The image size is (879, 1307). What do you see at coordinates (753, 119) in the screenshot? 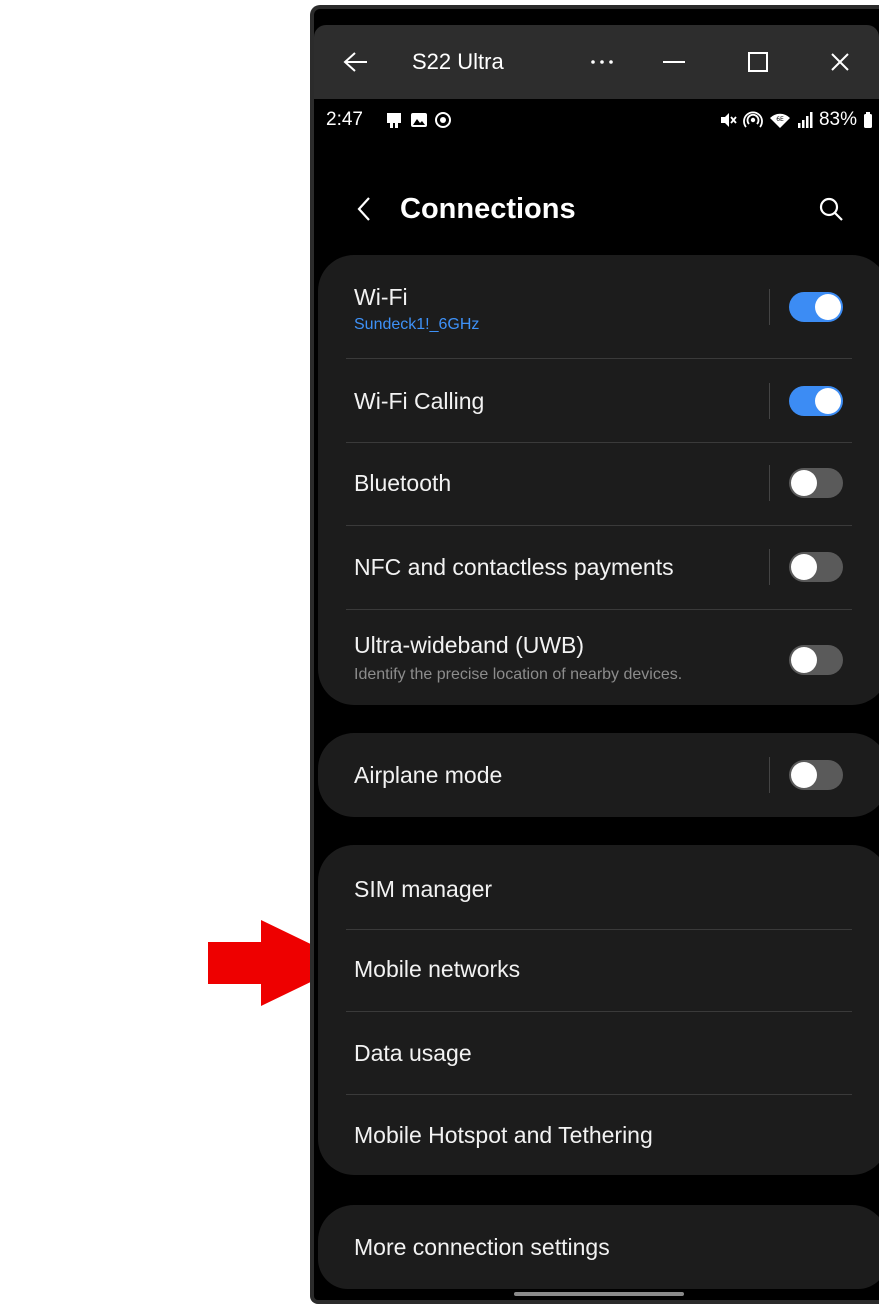
I see `hotspot-icon` at bounding box center [753, 119].